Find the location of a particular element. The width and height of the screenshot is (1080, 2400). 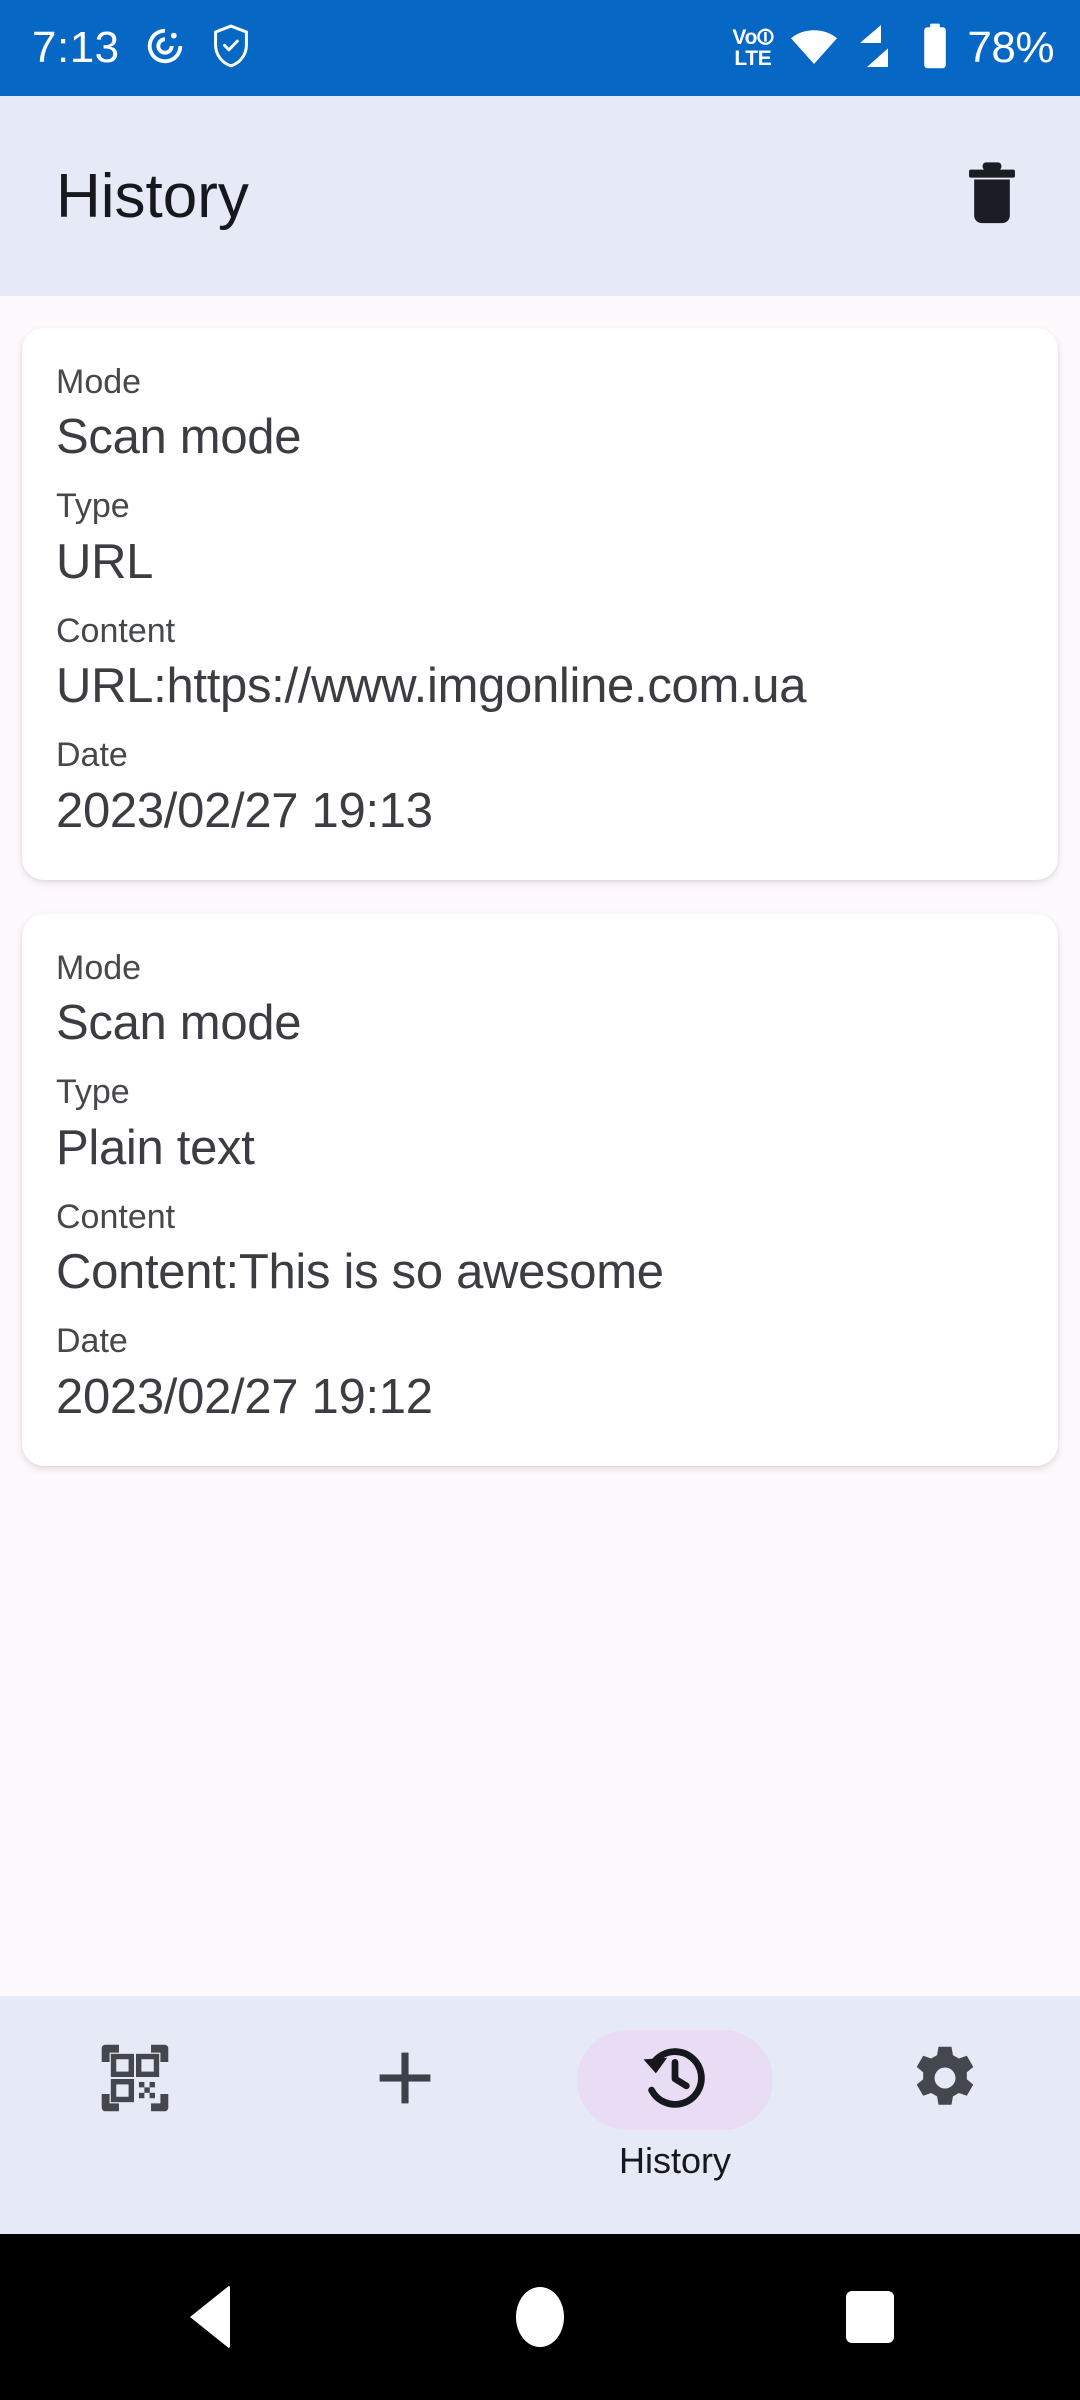

nav-item-settings is located at coordinates (945, 2085).